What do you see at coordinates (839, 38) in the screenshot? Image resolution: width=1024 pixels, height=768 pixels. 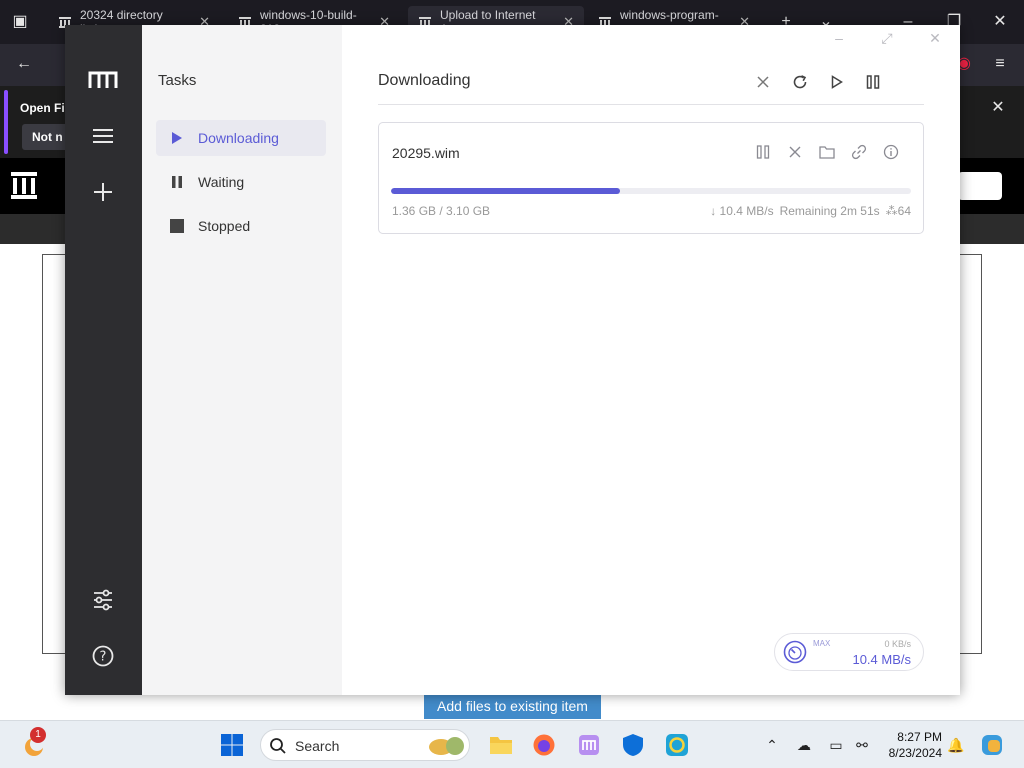 I see `window-minimize-icon: –` at bounding box center [839, 38].